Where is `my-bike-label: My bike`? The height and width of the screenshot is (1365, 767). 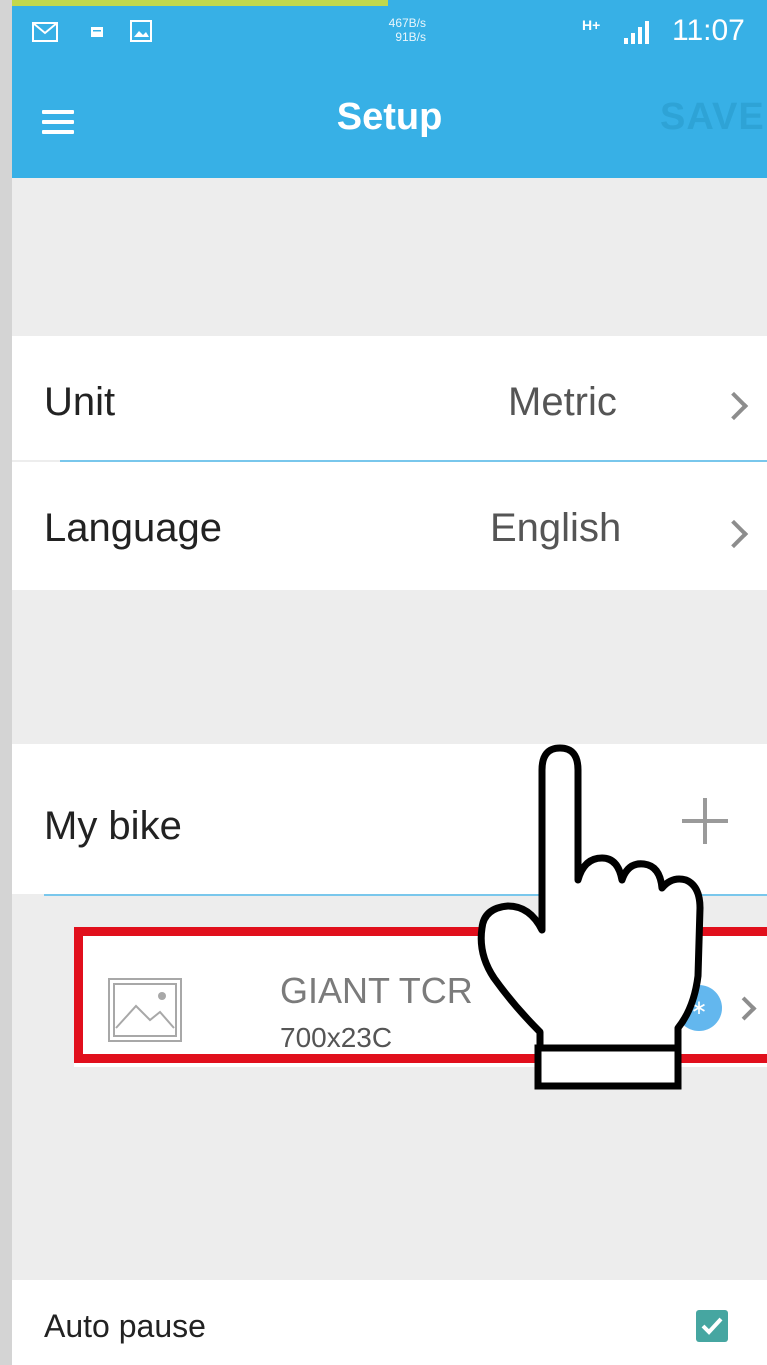 my-bike-label: My bike is located at coordinates (113, 826).